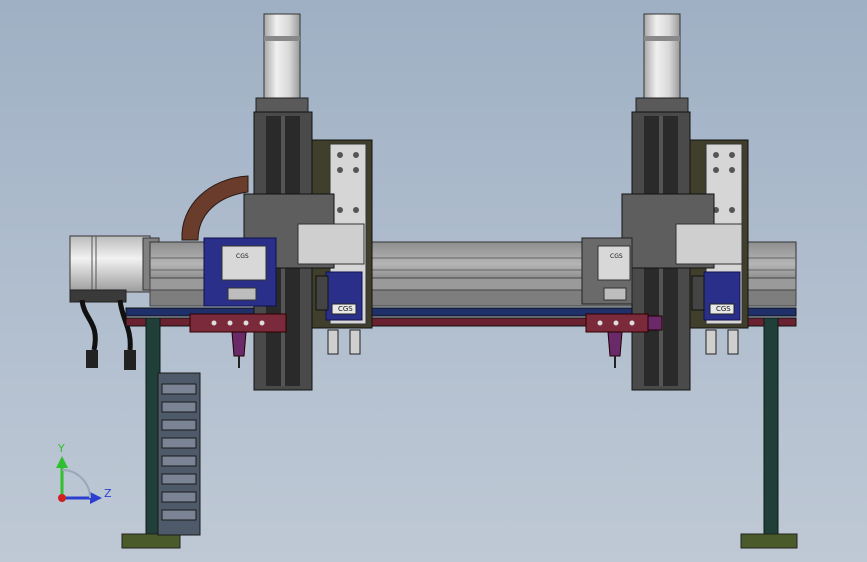 This screenshot has width=867, height=562. Describe the element at coordinates (114, 269) in the screenshot. I see `left-end-motor` at that location.